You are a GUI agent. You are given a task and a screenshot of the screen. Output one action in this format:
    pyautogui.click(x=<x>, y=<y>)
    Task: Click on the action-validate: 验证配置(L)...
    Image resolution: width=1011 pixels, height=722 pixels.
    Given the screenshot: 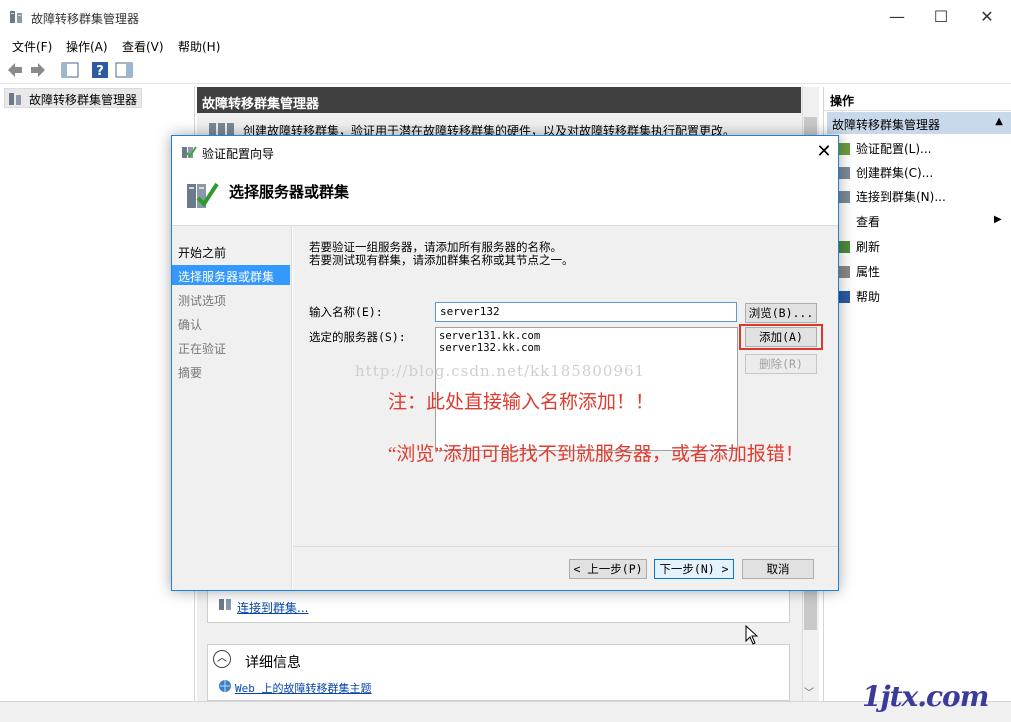 What is the action you would take?
    pyautogui.click(x=894, y=148)
    